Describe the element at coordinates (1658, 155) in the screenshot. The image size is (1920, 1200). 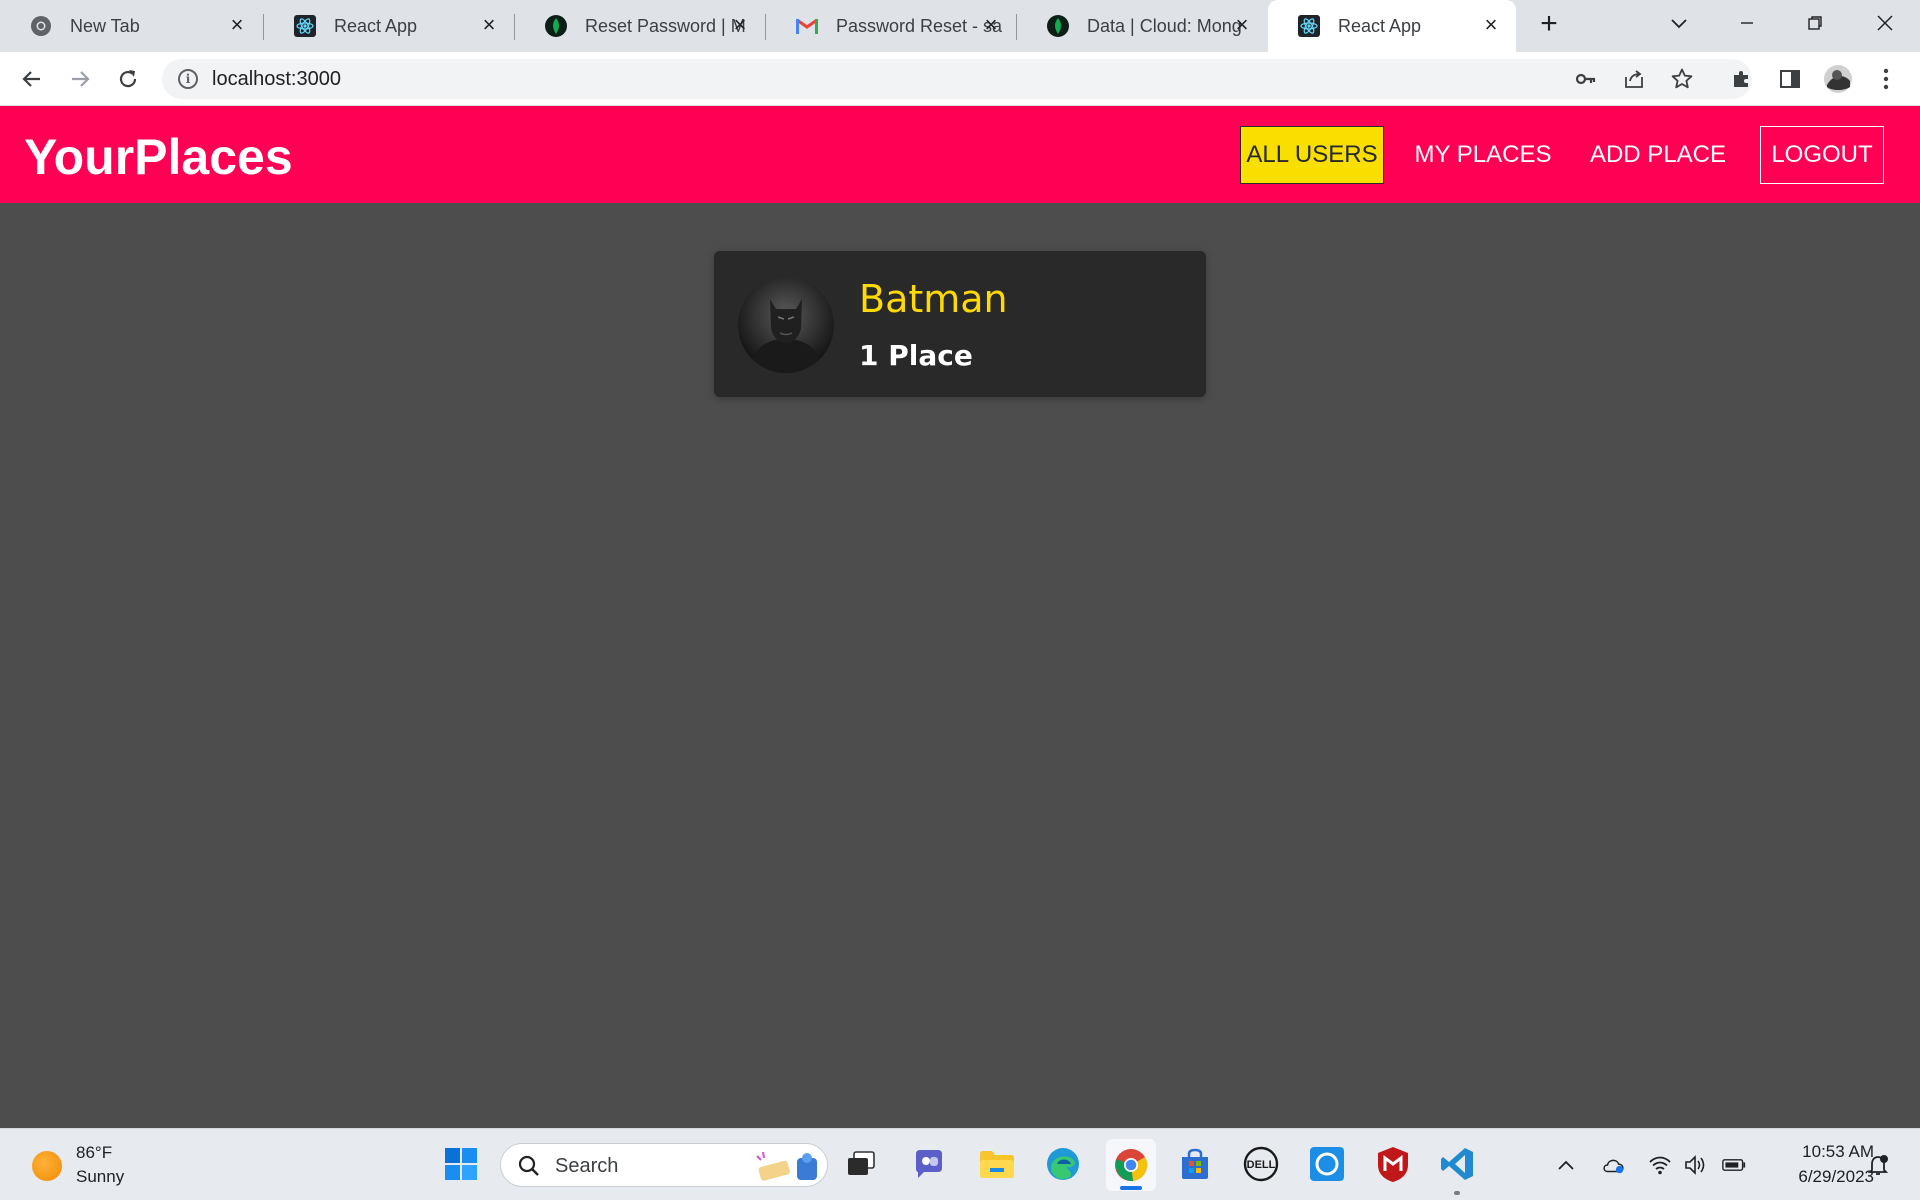
I see `nav-add-place: ADD PLACE` at that location.